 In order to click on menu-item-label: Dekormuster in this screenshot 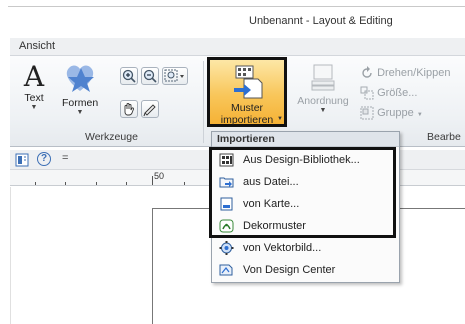, I will do `click(274, 226)`.